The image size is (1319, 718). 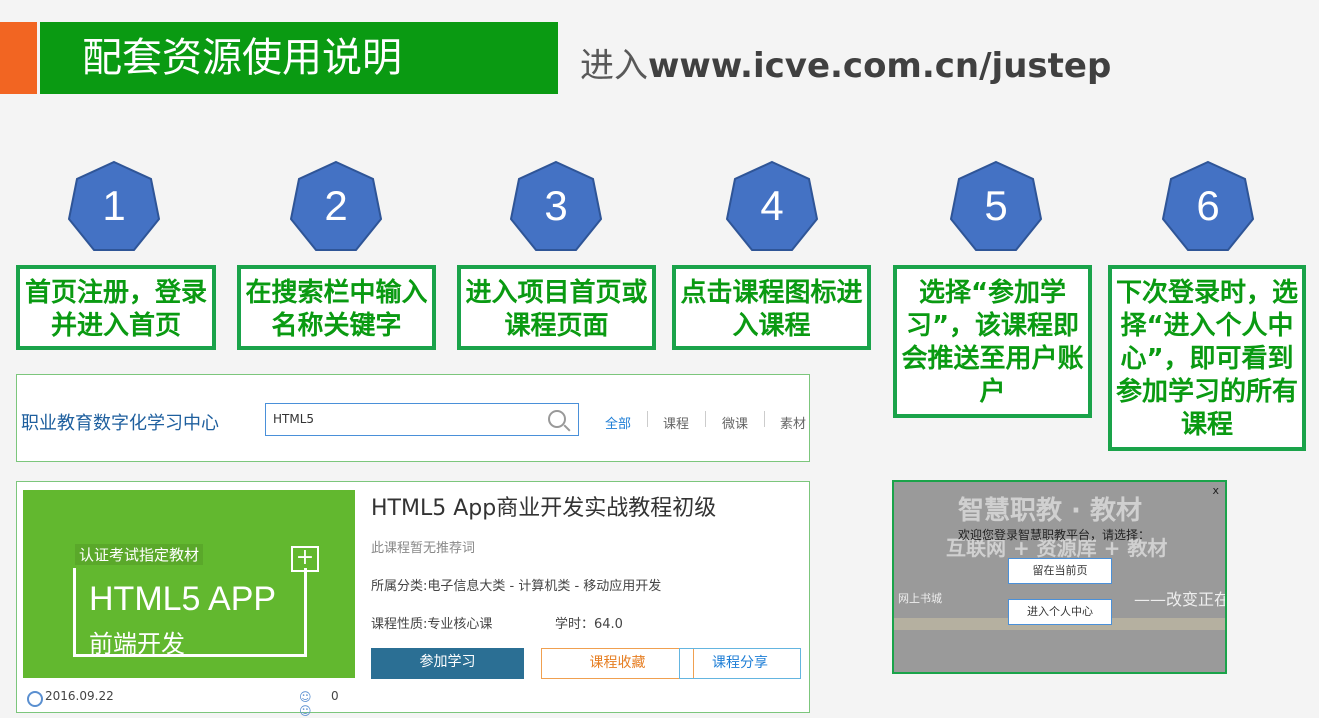 I want to click on course-recommend: 此课程暂无推荐词, so click(x=423, y=548).